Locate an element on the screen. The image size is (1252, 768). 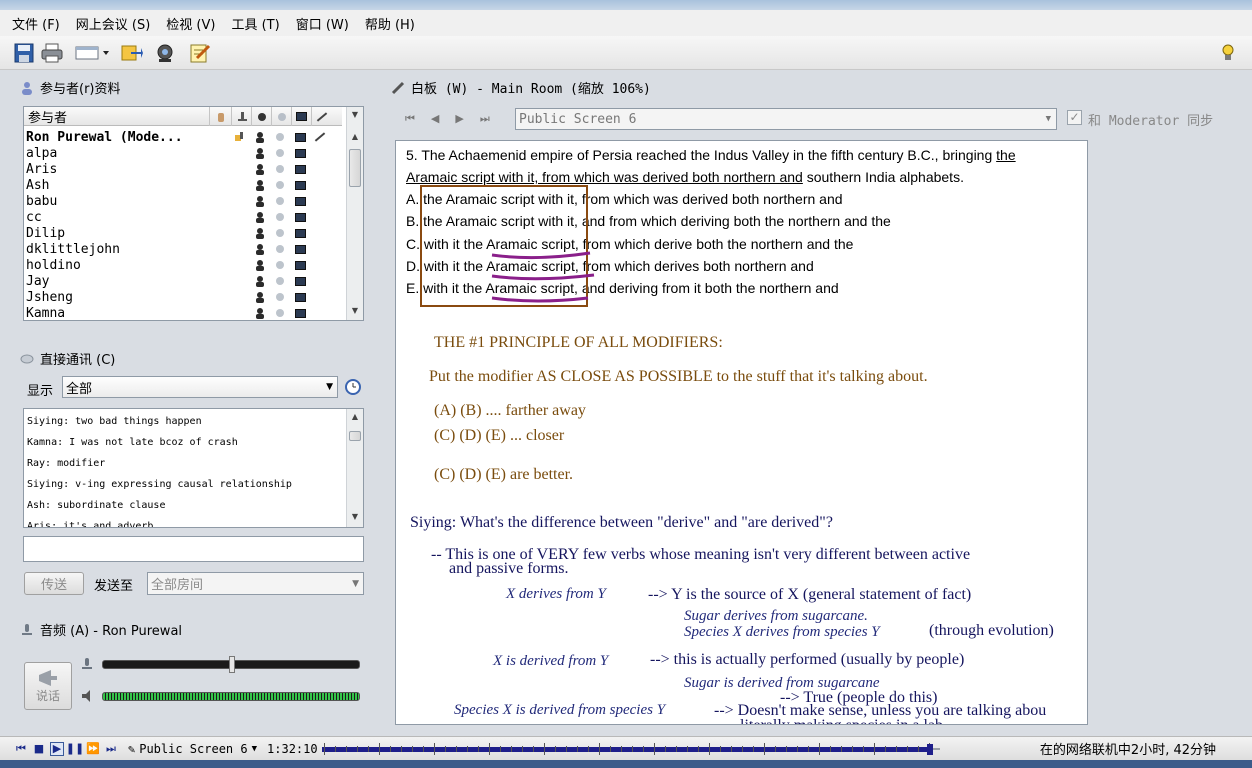
participant-row: Aris is located at coordinates (183, 169).